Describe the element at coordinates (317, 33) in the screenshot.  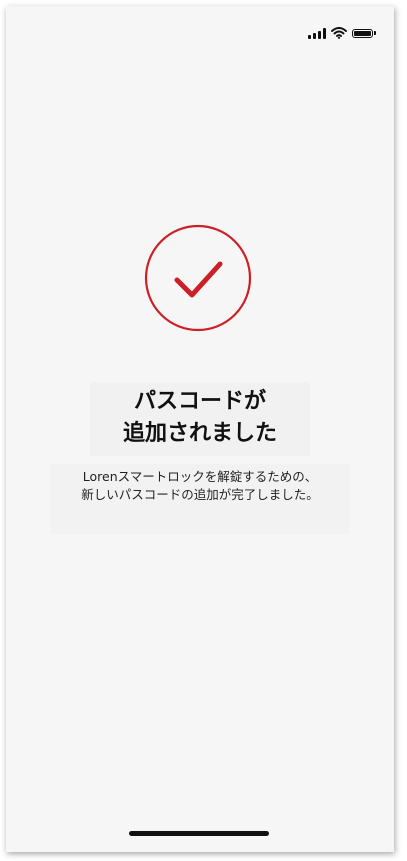
I see `cellular-signal-icon` at that location.